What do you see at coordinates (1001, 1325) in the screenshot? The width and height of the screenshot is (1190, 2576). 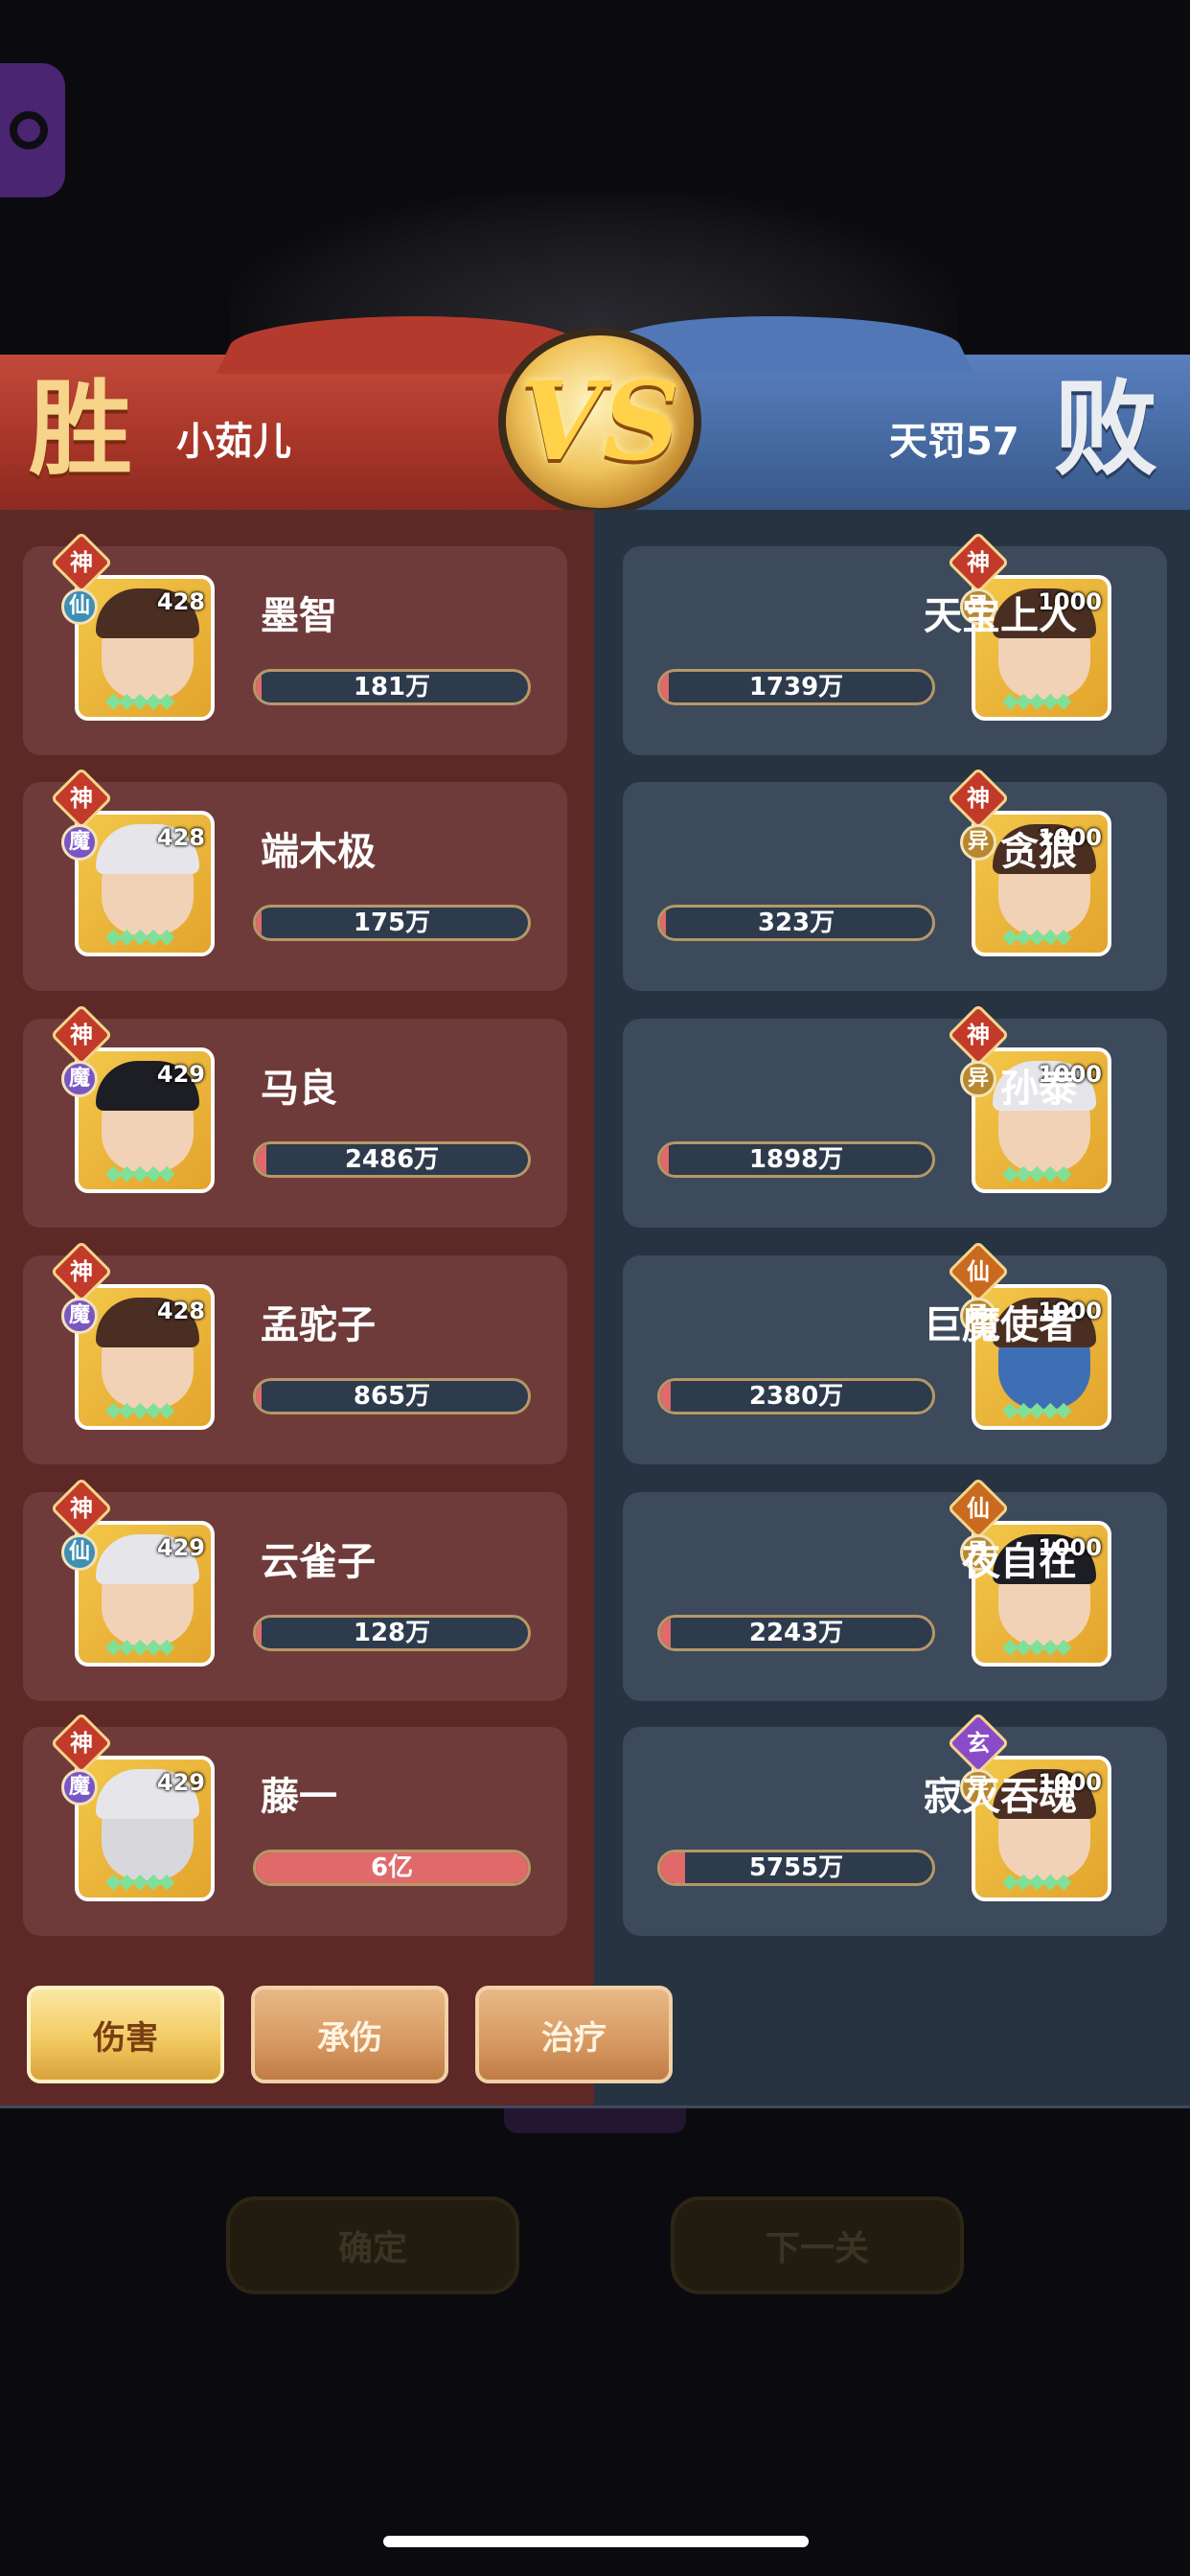 I see `hero-name: 巨魔使者` at bounding box center [1001, 1325].